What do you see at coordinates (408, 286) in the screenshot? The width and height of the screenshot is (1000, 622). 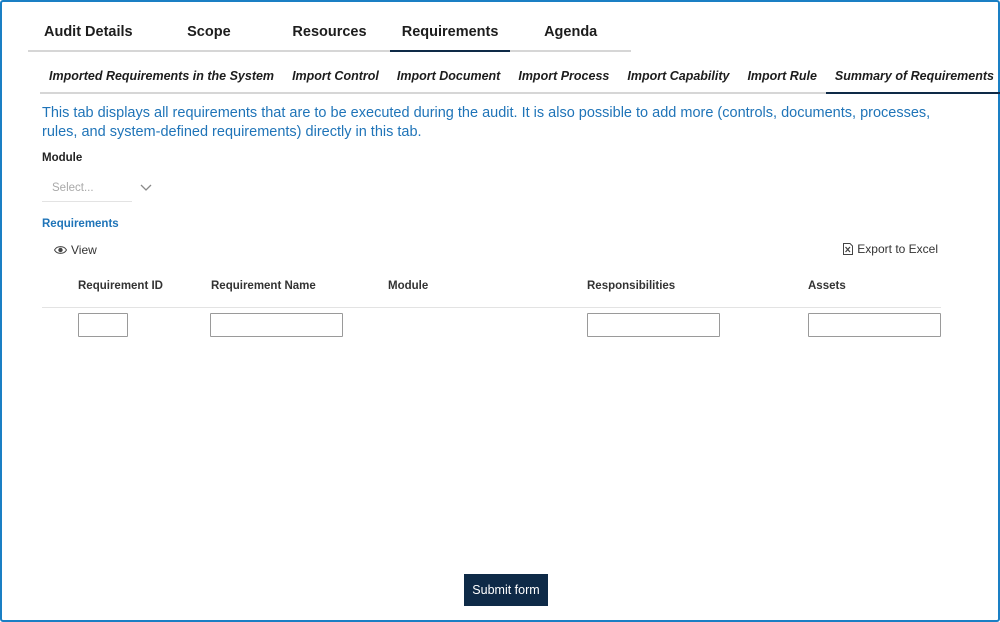 I see `column-module: Module` at bounding box center [408, 286].